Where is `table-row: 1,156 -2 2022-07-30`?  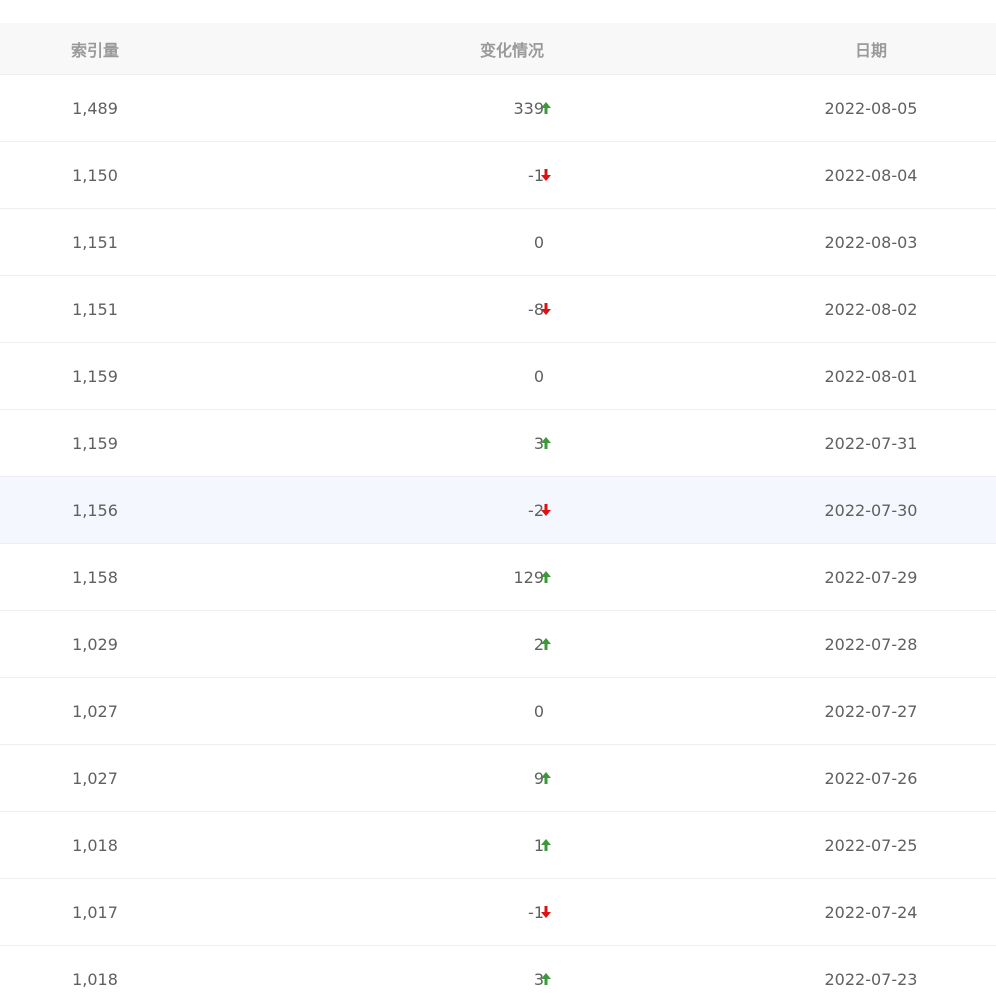 table-row: 1,156 -2 2022-07-30 is located at coordinates (498, 510).